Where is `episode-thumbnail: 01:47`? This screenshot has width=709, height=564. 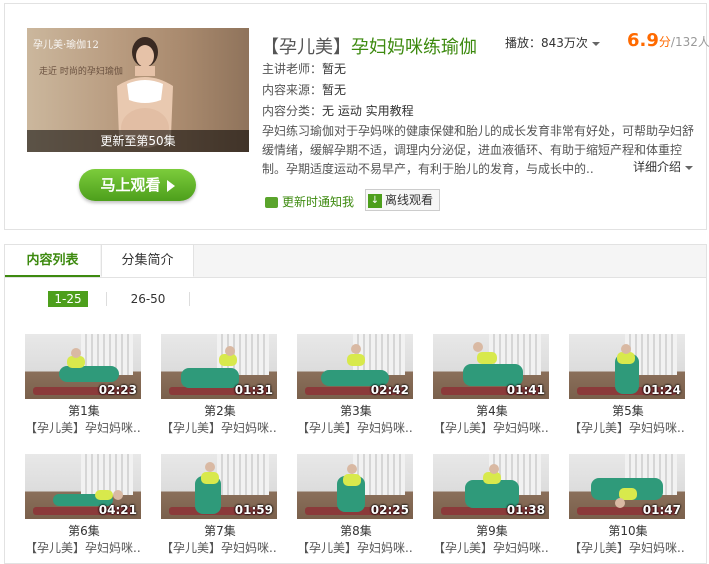 episode-thumbnail: 01:47 is located at coordinates (627, 486).